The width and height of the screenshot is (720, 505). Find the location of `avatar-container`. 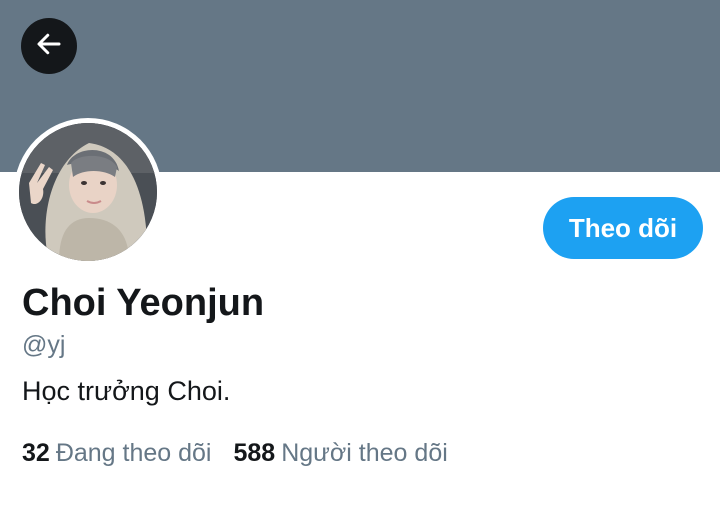

avatar-container is located at coordinates (88, 192).